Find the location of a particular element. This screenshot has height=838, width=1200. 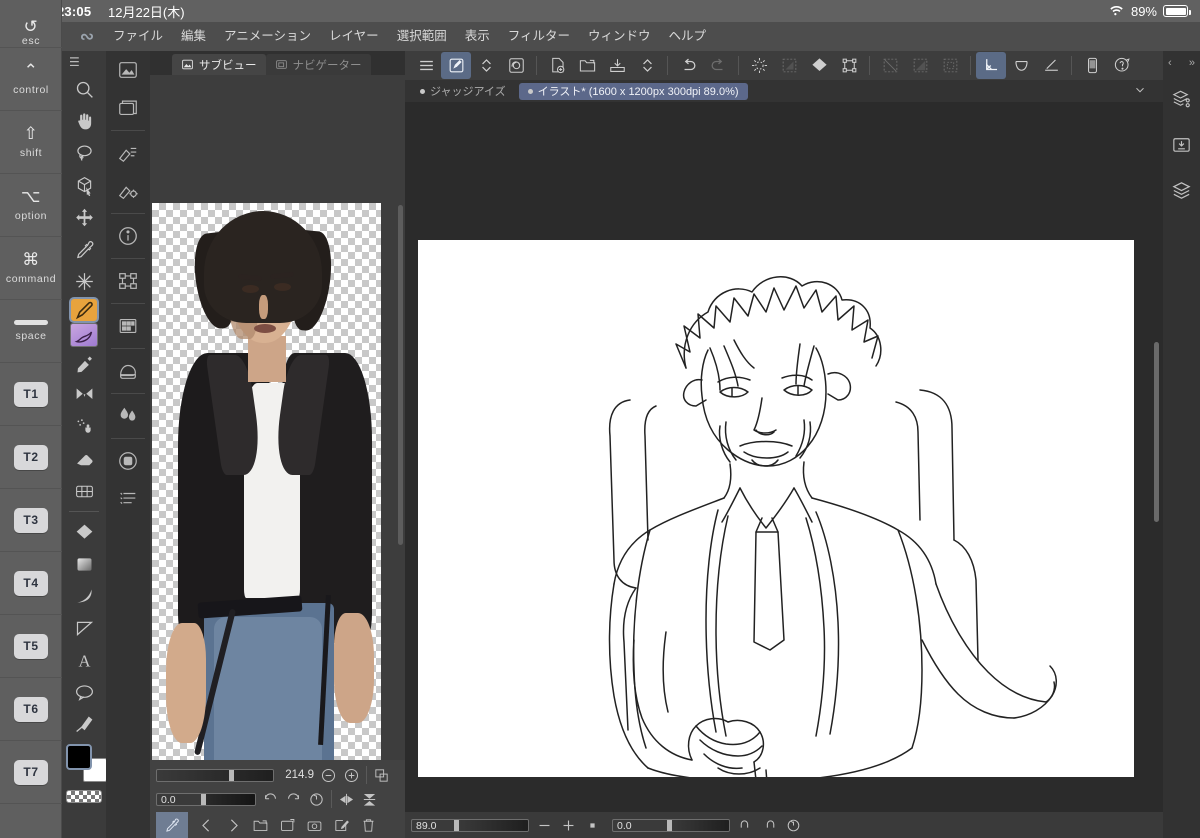

tab-subview: サブビュー is located at coordinates (219, 64).